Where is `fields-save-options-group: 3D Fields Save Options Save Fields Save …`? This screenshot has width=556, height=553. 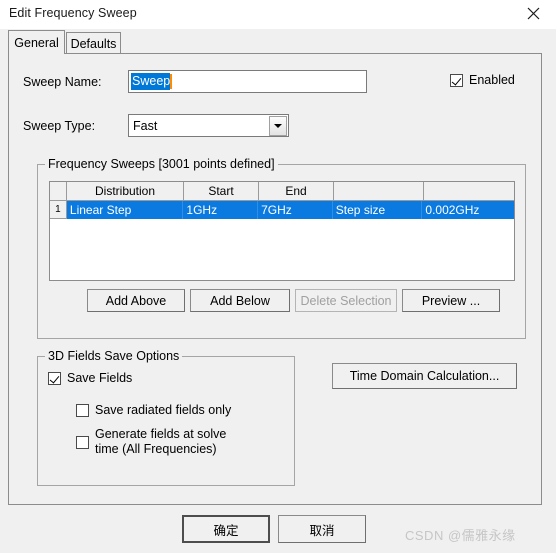
fields-save-options-group: 3D Fields Save Options Save Fields Save … is located at coordinates (166, 417).